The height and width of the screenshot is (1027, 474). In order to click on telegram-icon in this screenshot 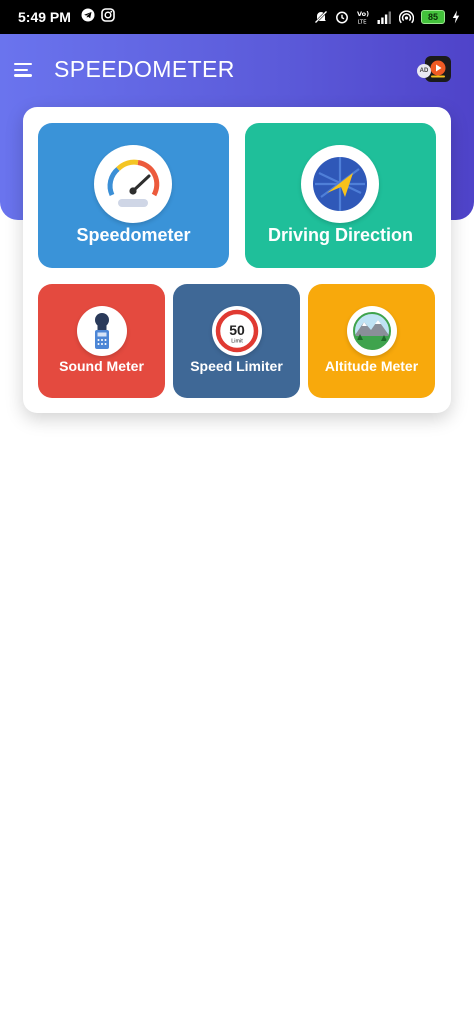, I will do `click(88, 17)`.